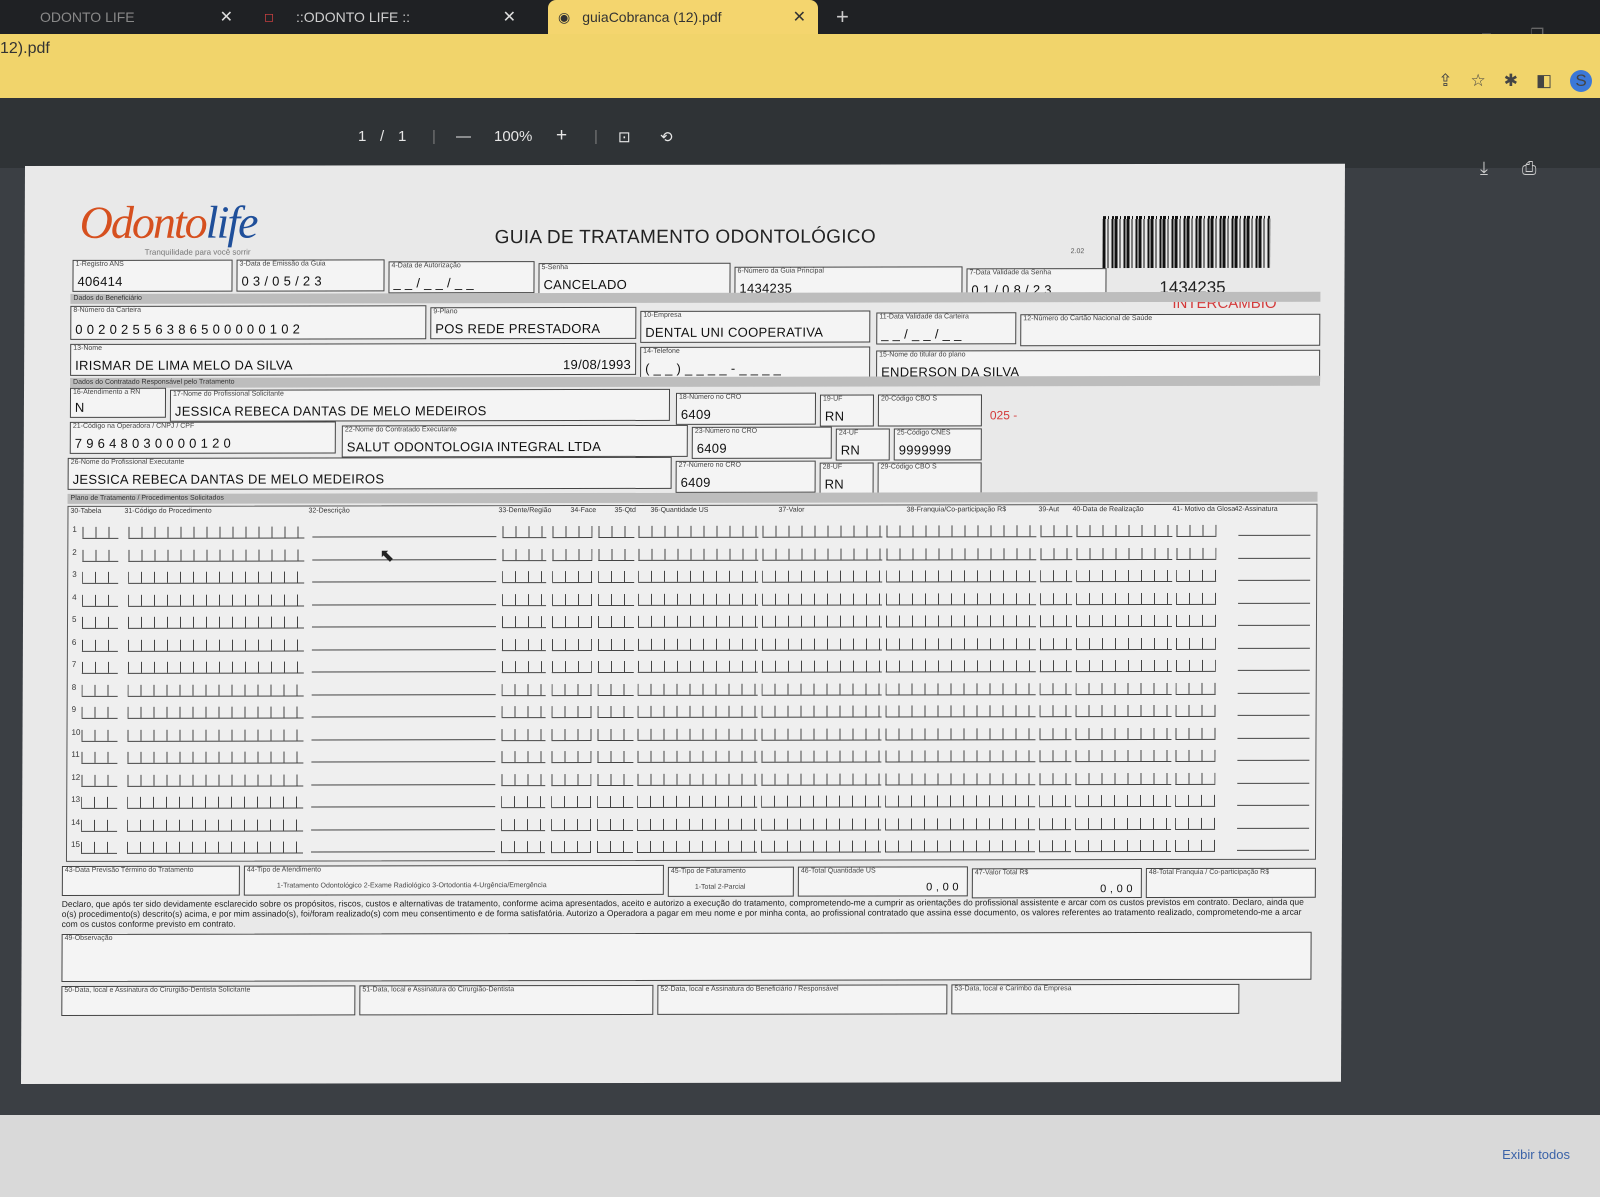  Describe the element at coordinates (75, 754) in the screenshot. I see `row-number: 11` at that location.